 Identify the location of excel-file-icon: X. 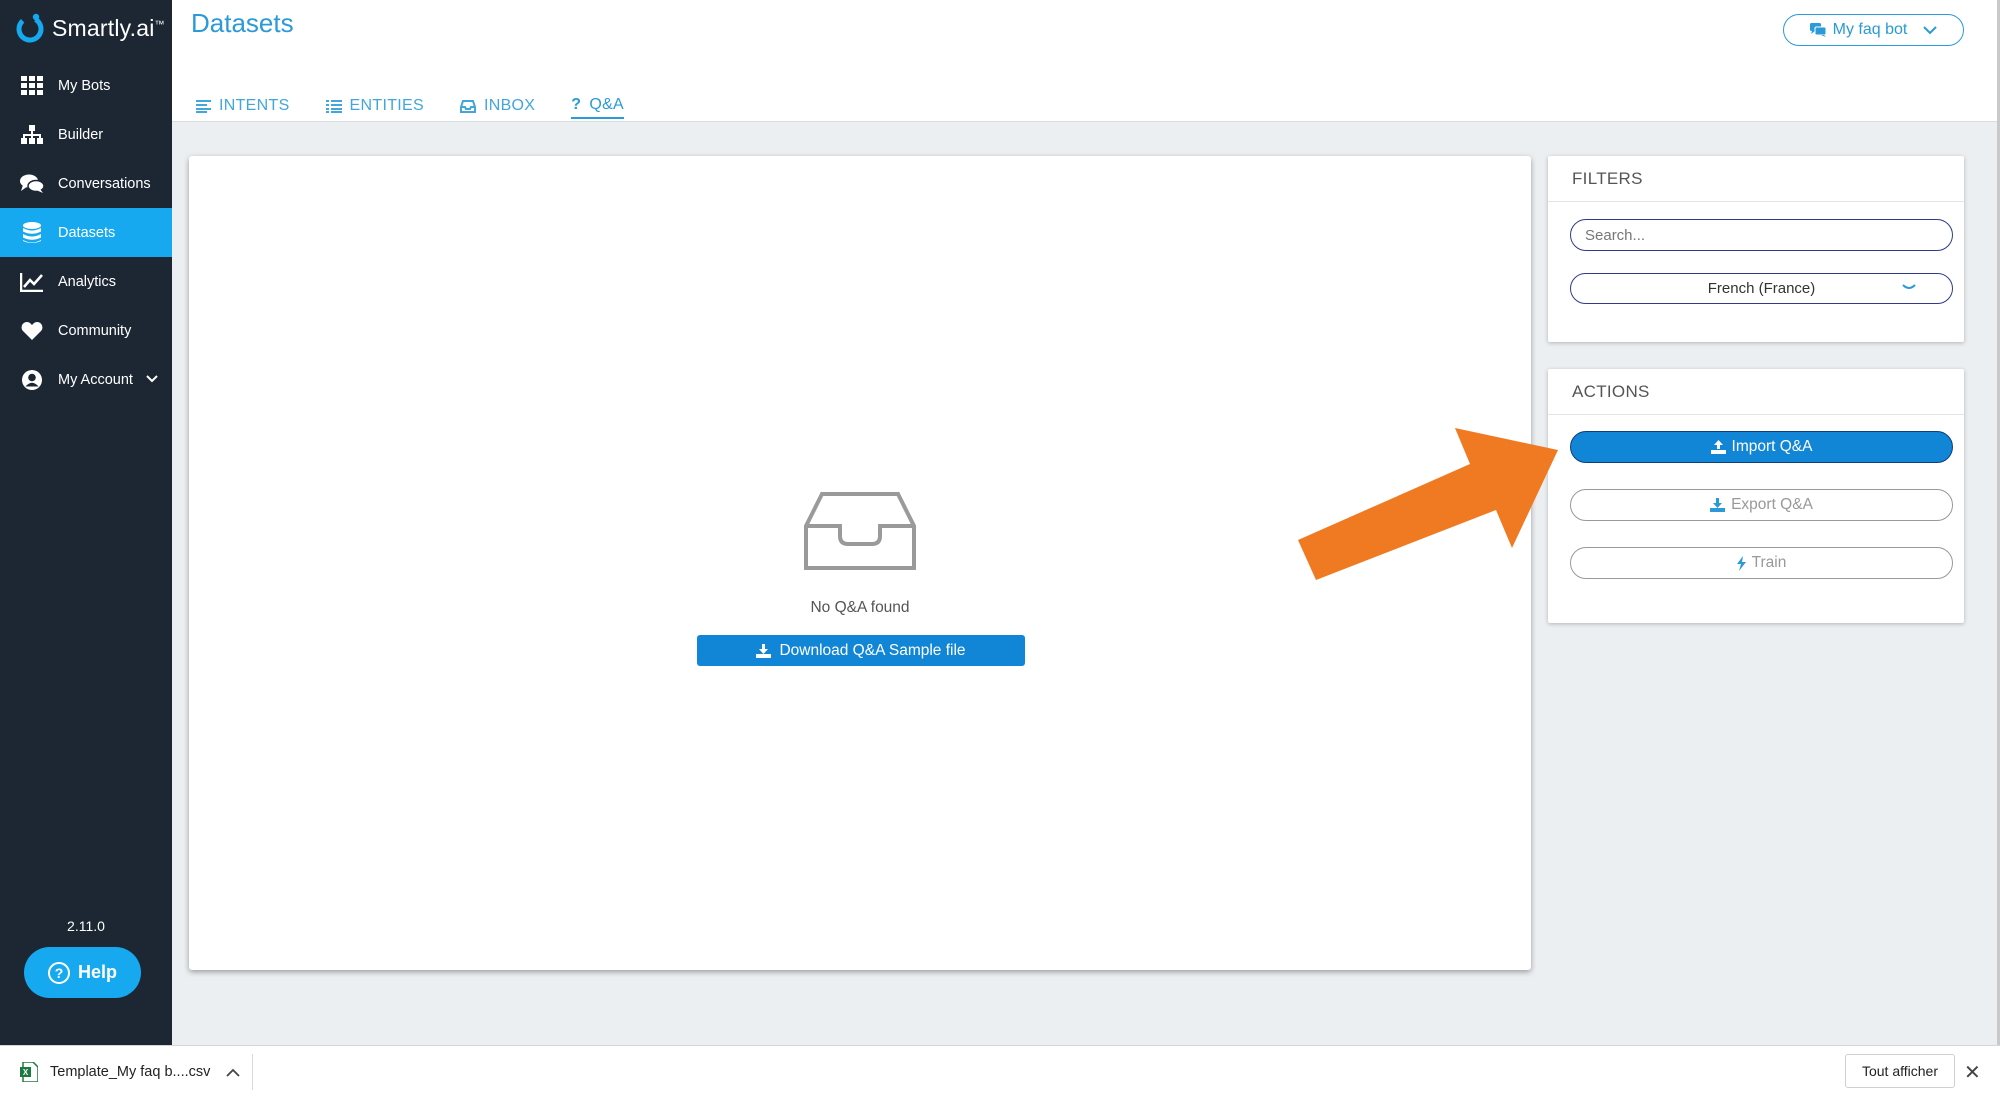
(29, 1072).